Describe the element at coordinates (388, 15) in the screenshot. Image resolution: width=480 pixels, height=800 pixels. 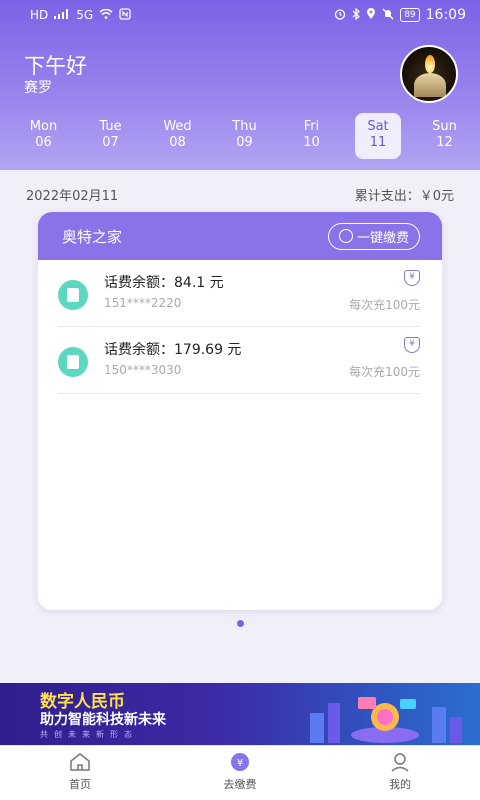
I see `mute-icon` at that location.